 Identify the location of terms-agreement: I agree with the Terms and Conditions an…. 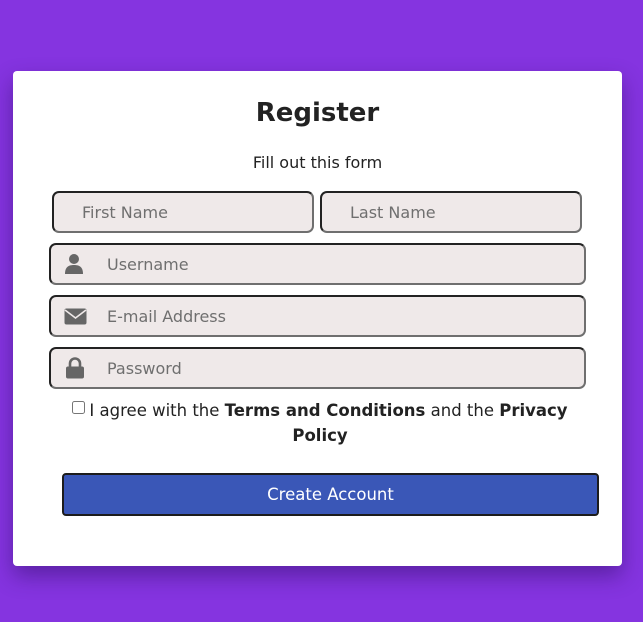
(320, 423).